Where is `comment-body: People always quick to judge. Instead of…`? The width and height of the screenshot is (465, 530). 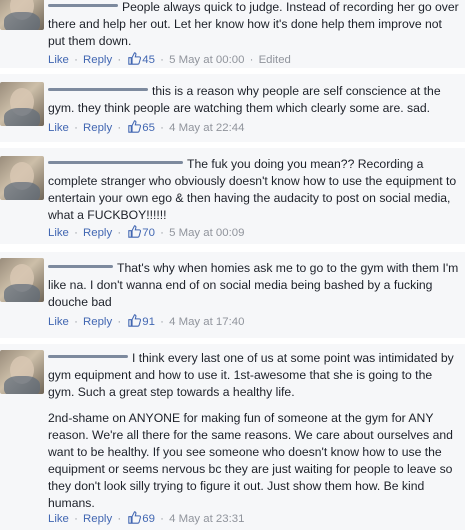 comment-body: People always quick to judge. Instead of… is located at coordinates (253, 25).